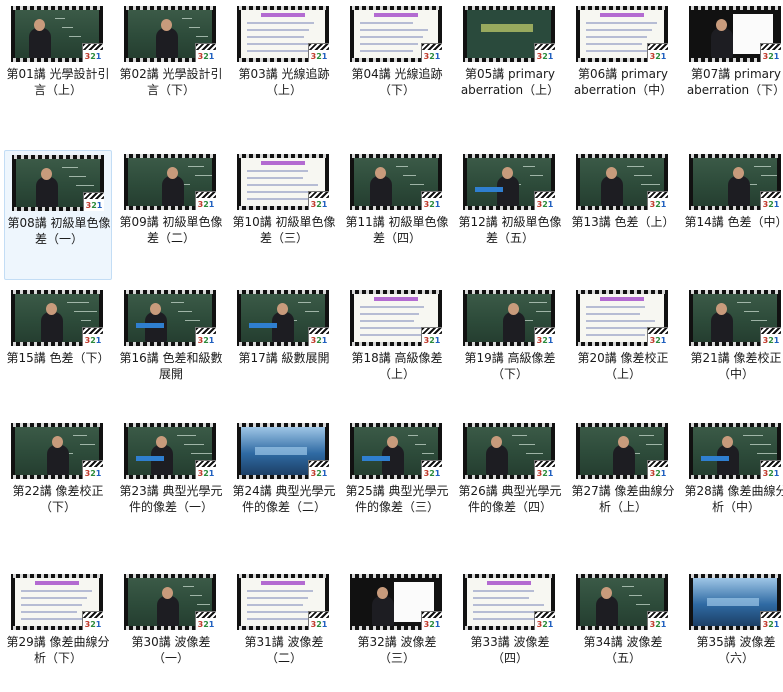 The height and width of the screenshot is (692, 783). Describe the element at coordinates (397, 631) in the screenshot. I see `video-file-item: 321 第32講 波像差（三）` at that location.